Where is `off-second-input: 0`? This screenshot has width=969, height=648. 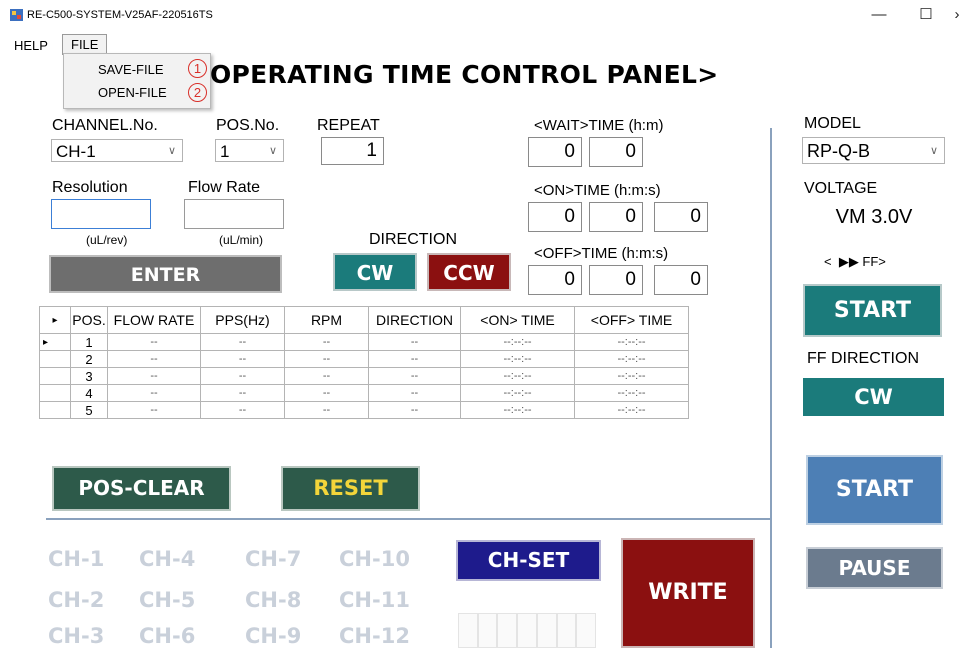 off-second-input: 0 is located at coordinates (681, 280).